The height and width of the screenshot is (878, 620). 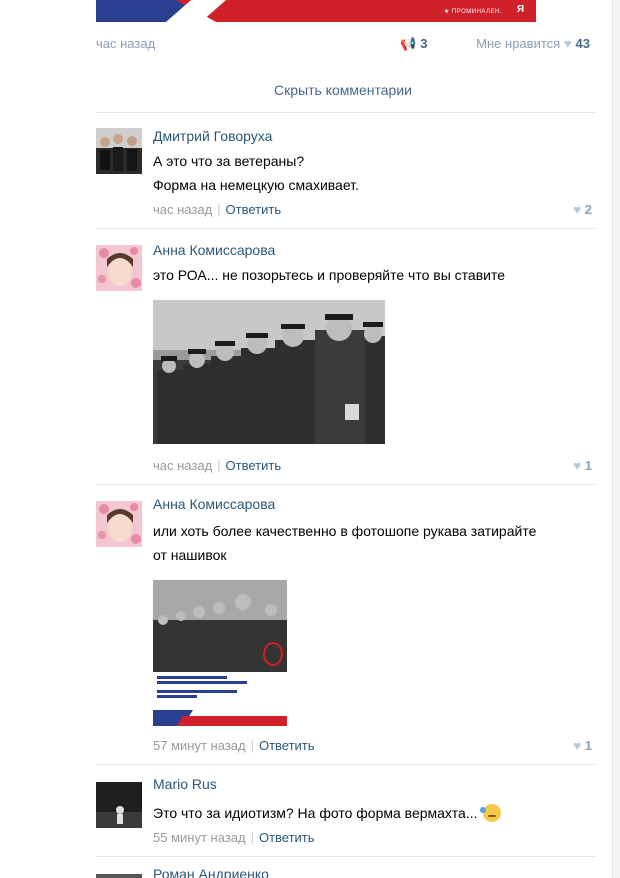 What do you see at coordinates (199, 837) in the screenshot?
I see `comment-time: 55 минут назад` at bounding box center [199, 837].